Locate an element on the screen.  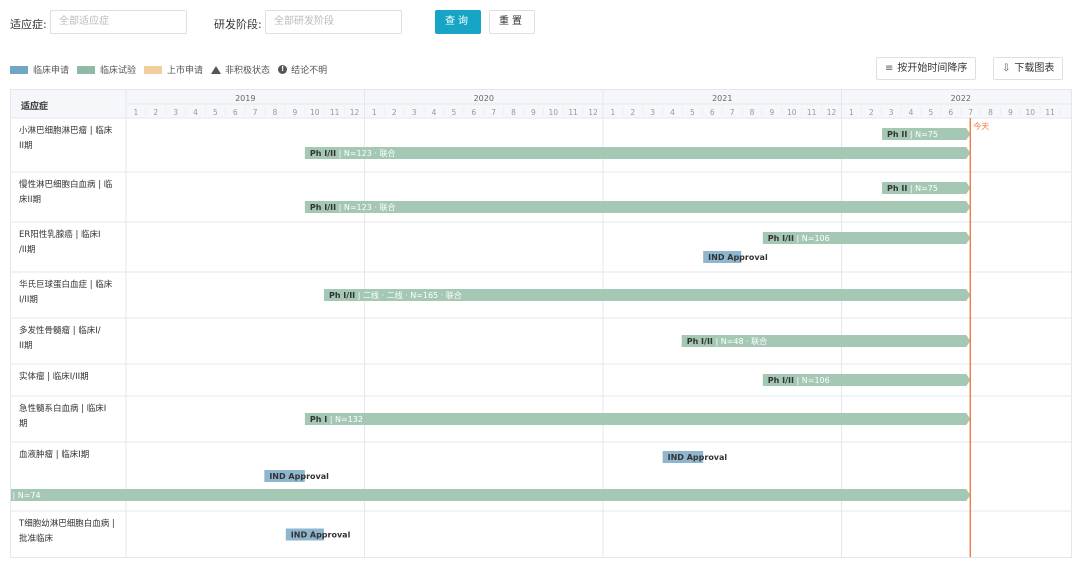
sort-button: ≡ 按开始时间降序 is located at coordinates (926, 68).